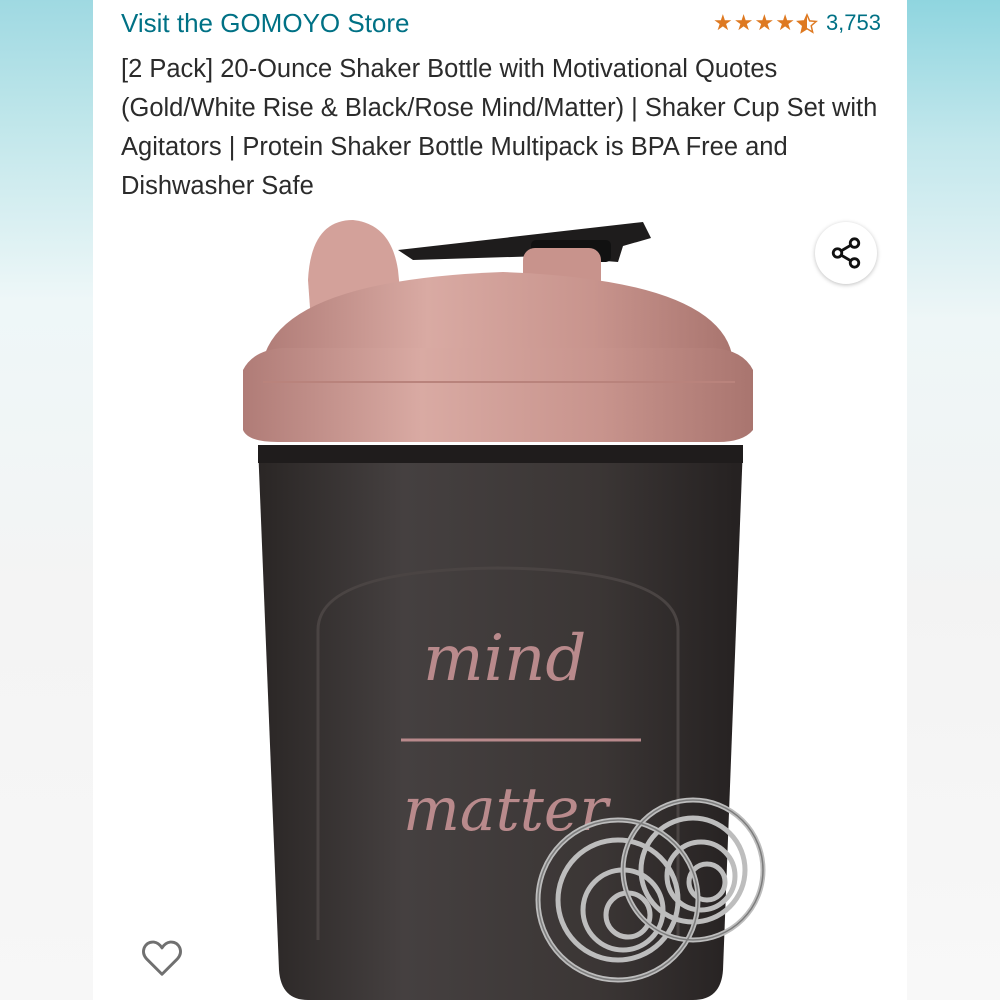 Image resolution: width=1000 pixels, height=1000 pixels. Describe the element at coordinates (853, 23) in the screenshot. I see `review-count: 3,753` at that location.